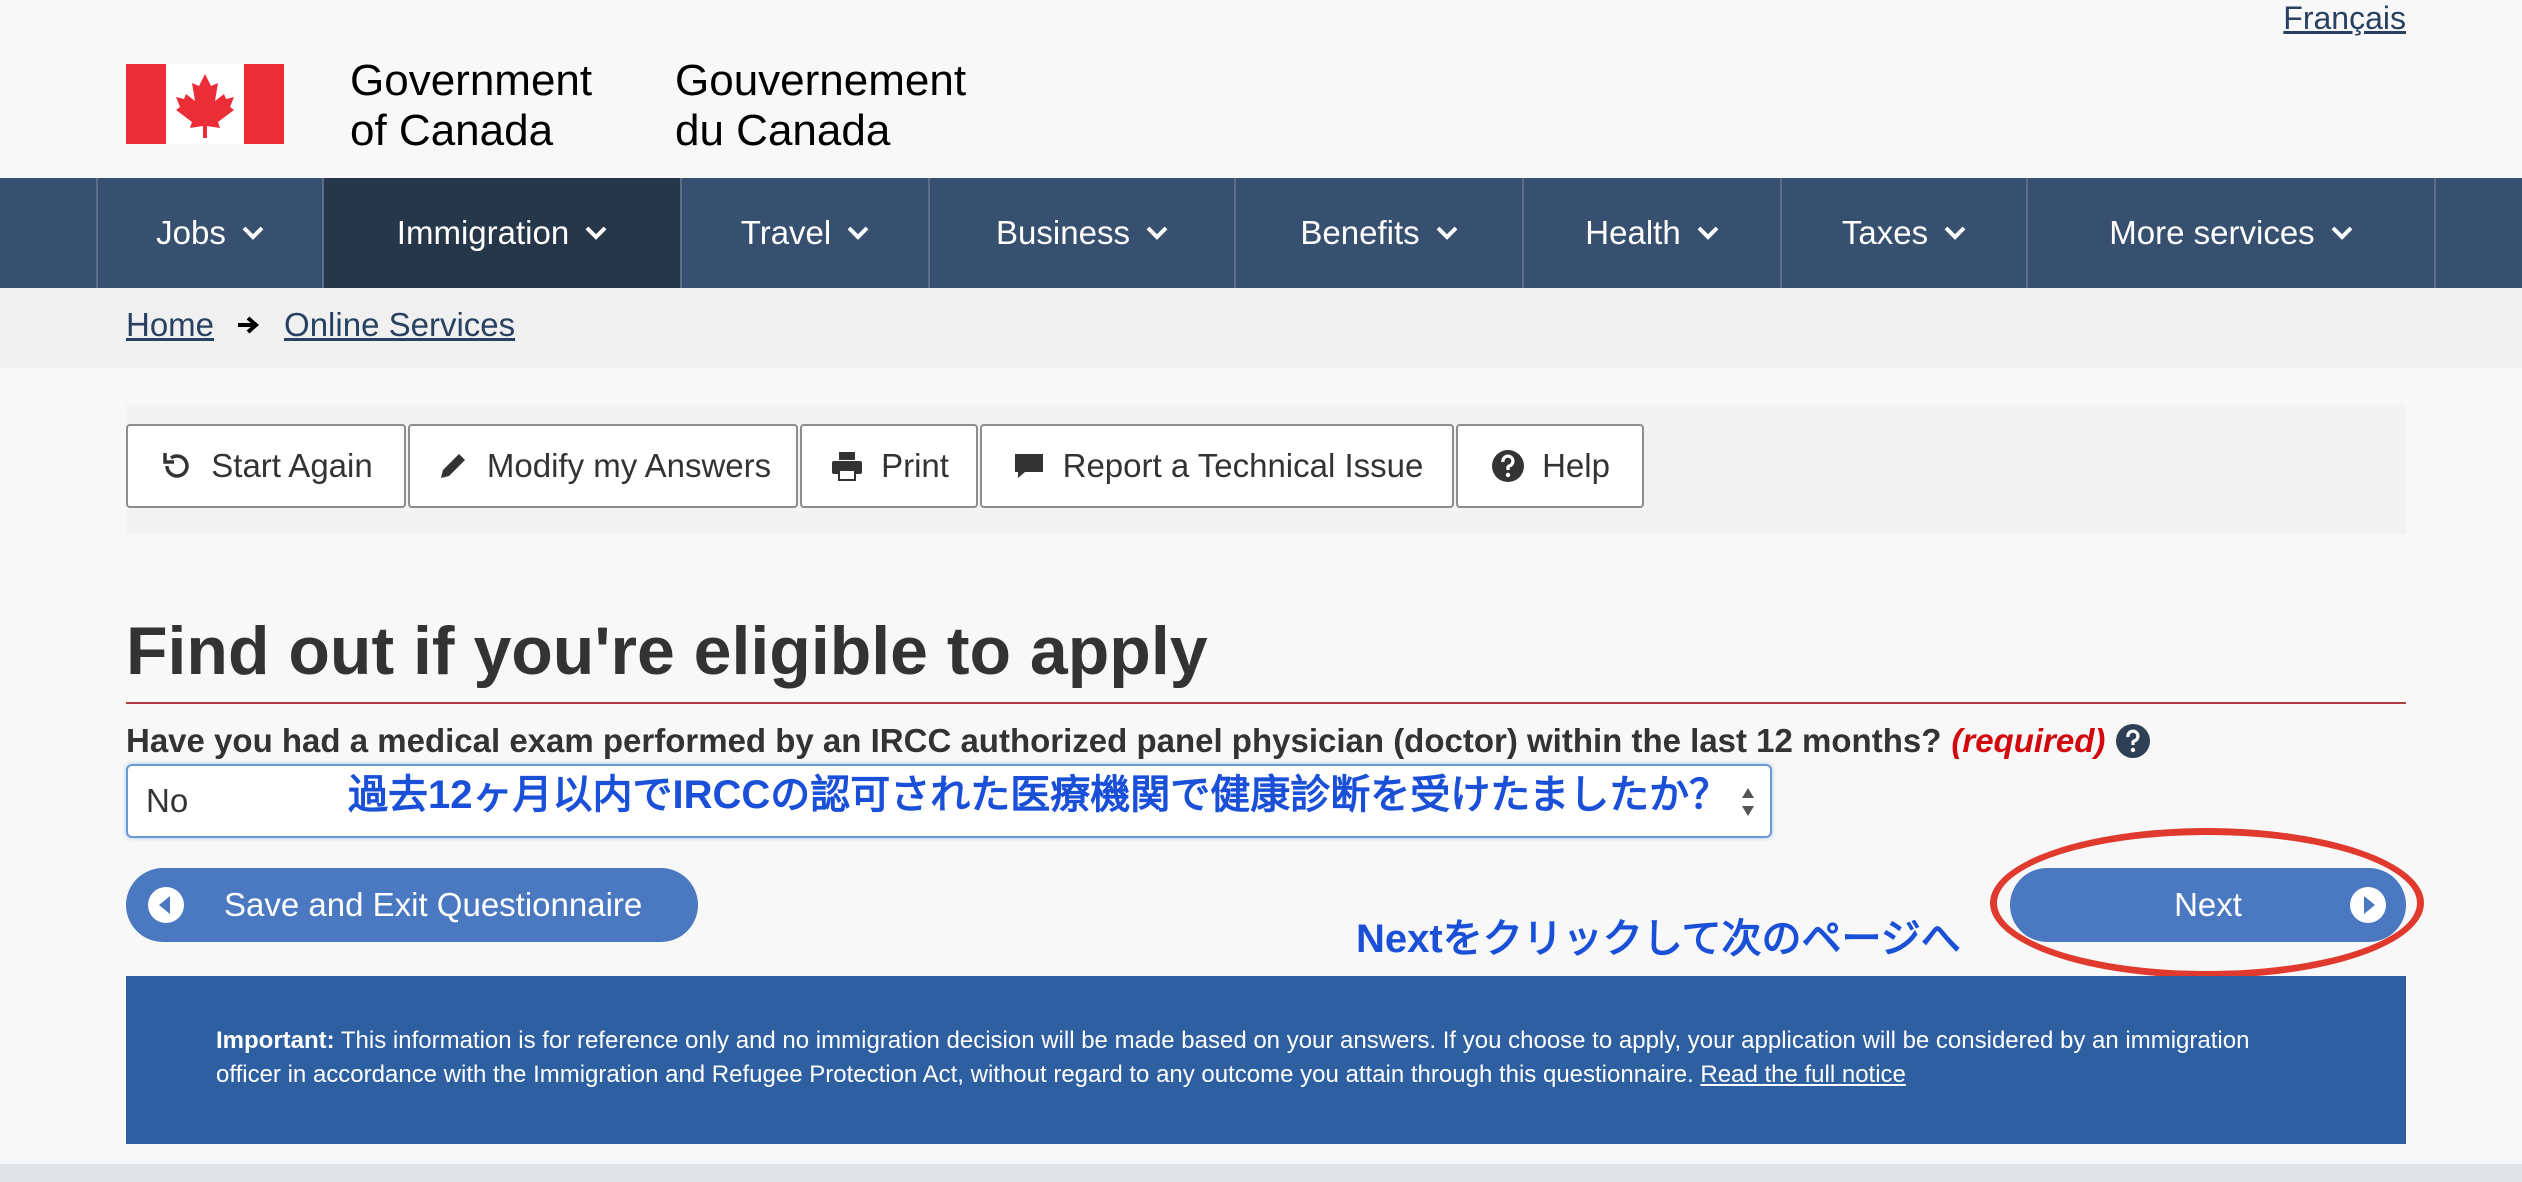 The image size is (2522, 1182). What do you see at coordinates (170, 325) in the screenshot?
I see `breadcrumb-home-link: Home` at bounding box center [170, 325].